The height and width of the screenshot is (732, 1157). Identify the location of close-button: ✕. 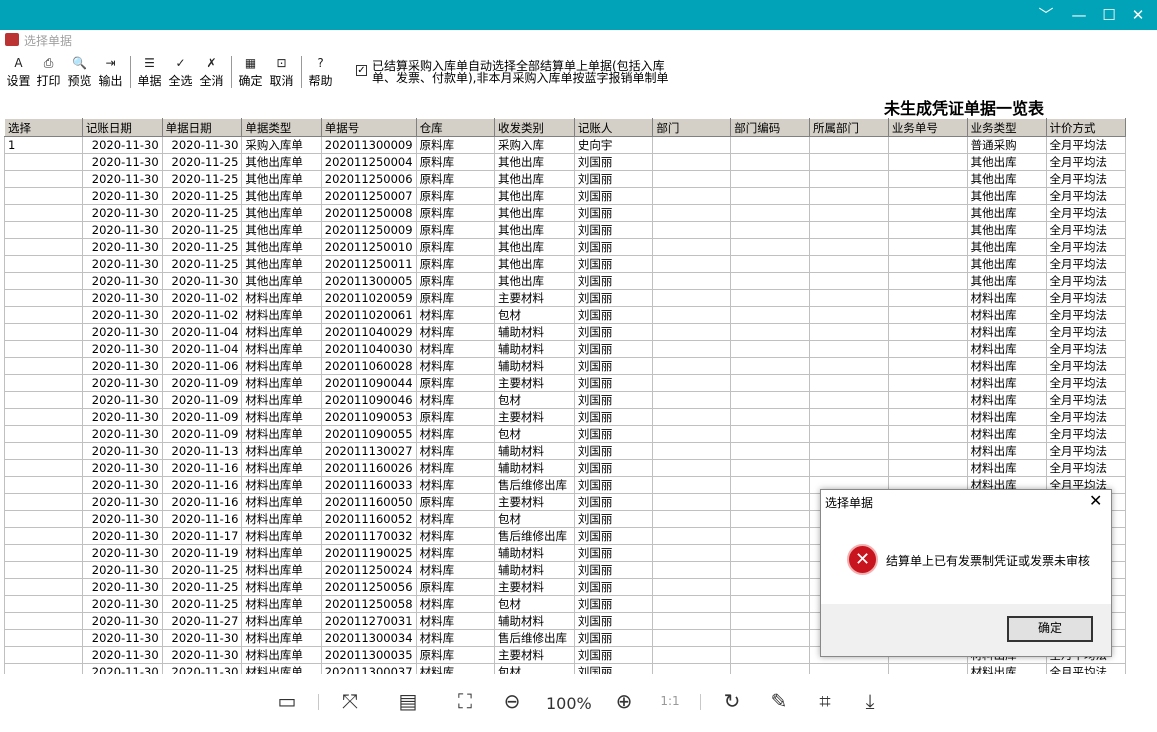
(1138, 15).